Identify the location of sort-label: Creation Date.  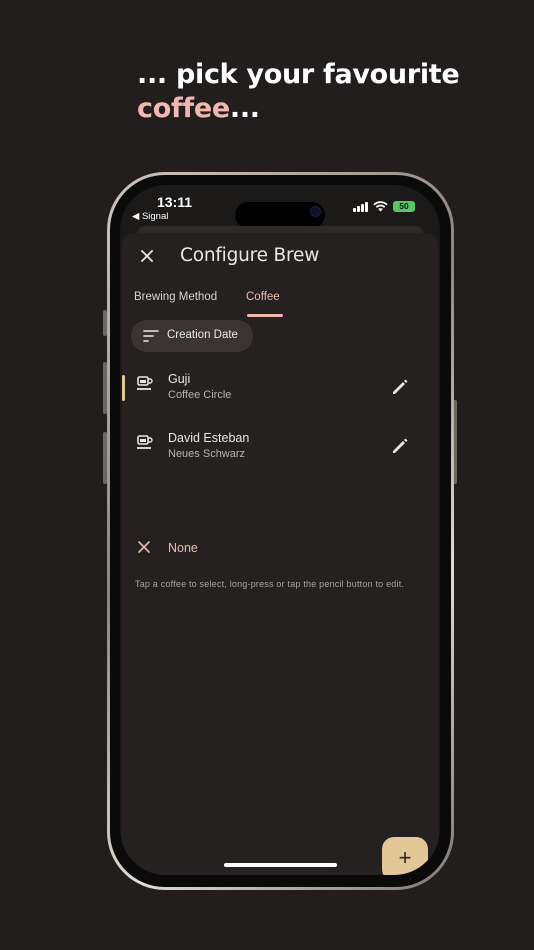
(202, 335).